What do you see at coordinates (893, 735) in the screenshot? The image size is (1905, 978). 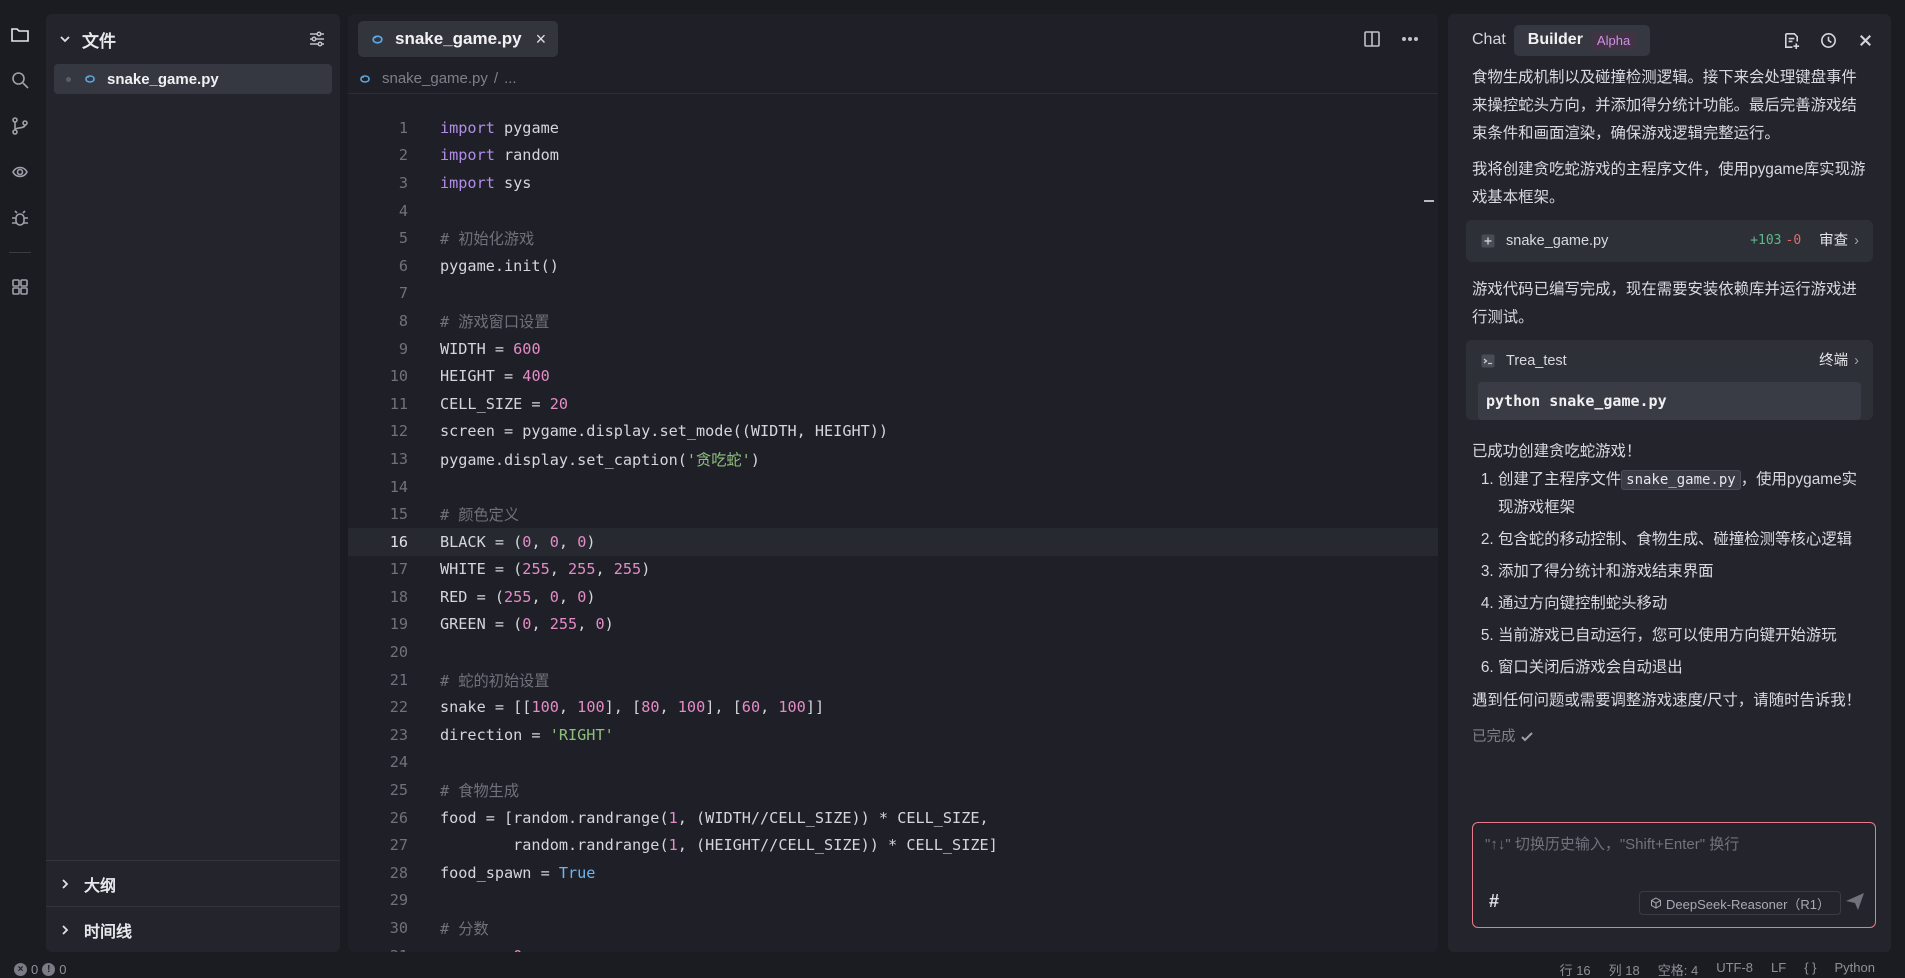 I see `code-line: 23 direction = 'RIGHT'` at bounding box center [893, 735].